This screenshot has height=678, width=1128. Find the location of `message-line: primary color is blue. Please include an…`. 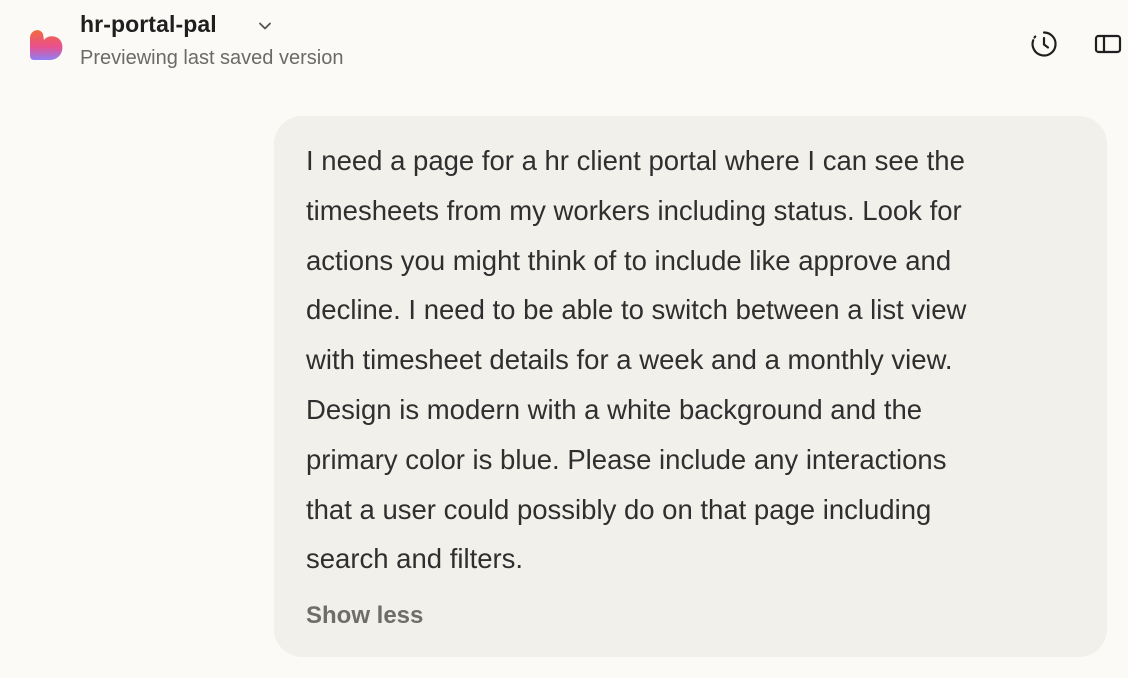

message-line: primary color is blue. Please include an… is located at coordinates (626, 459).